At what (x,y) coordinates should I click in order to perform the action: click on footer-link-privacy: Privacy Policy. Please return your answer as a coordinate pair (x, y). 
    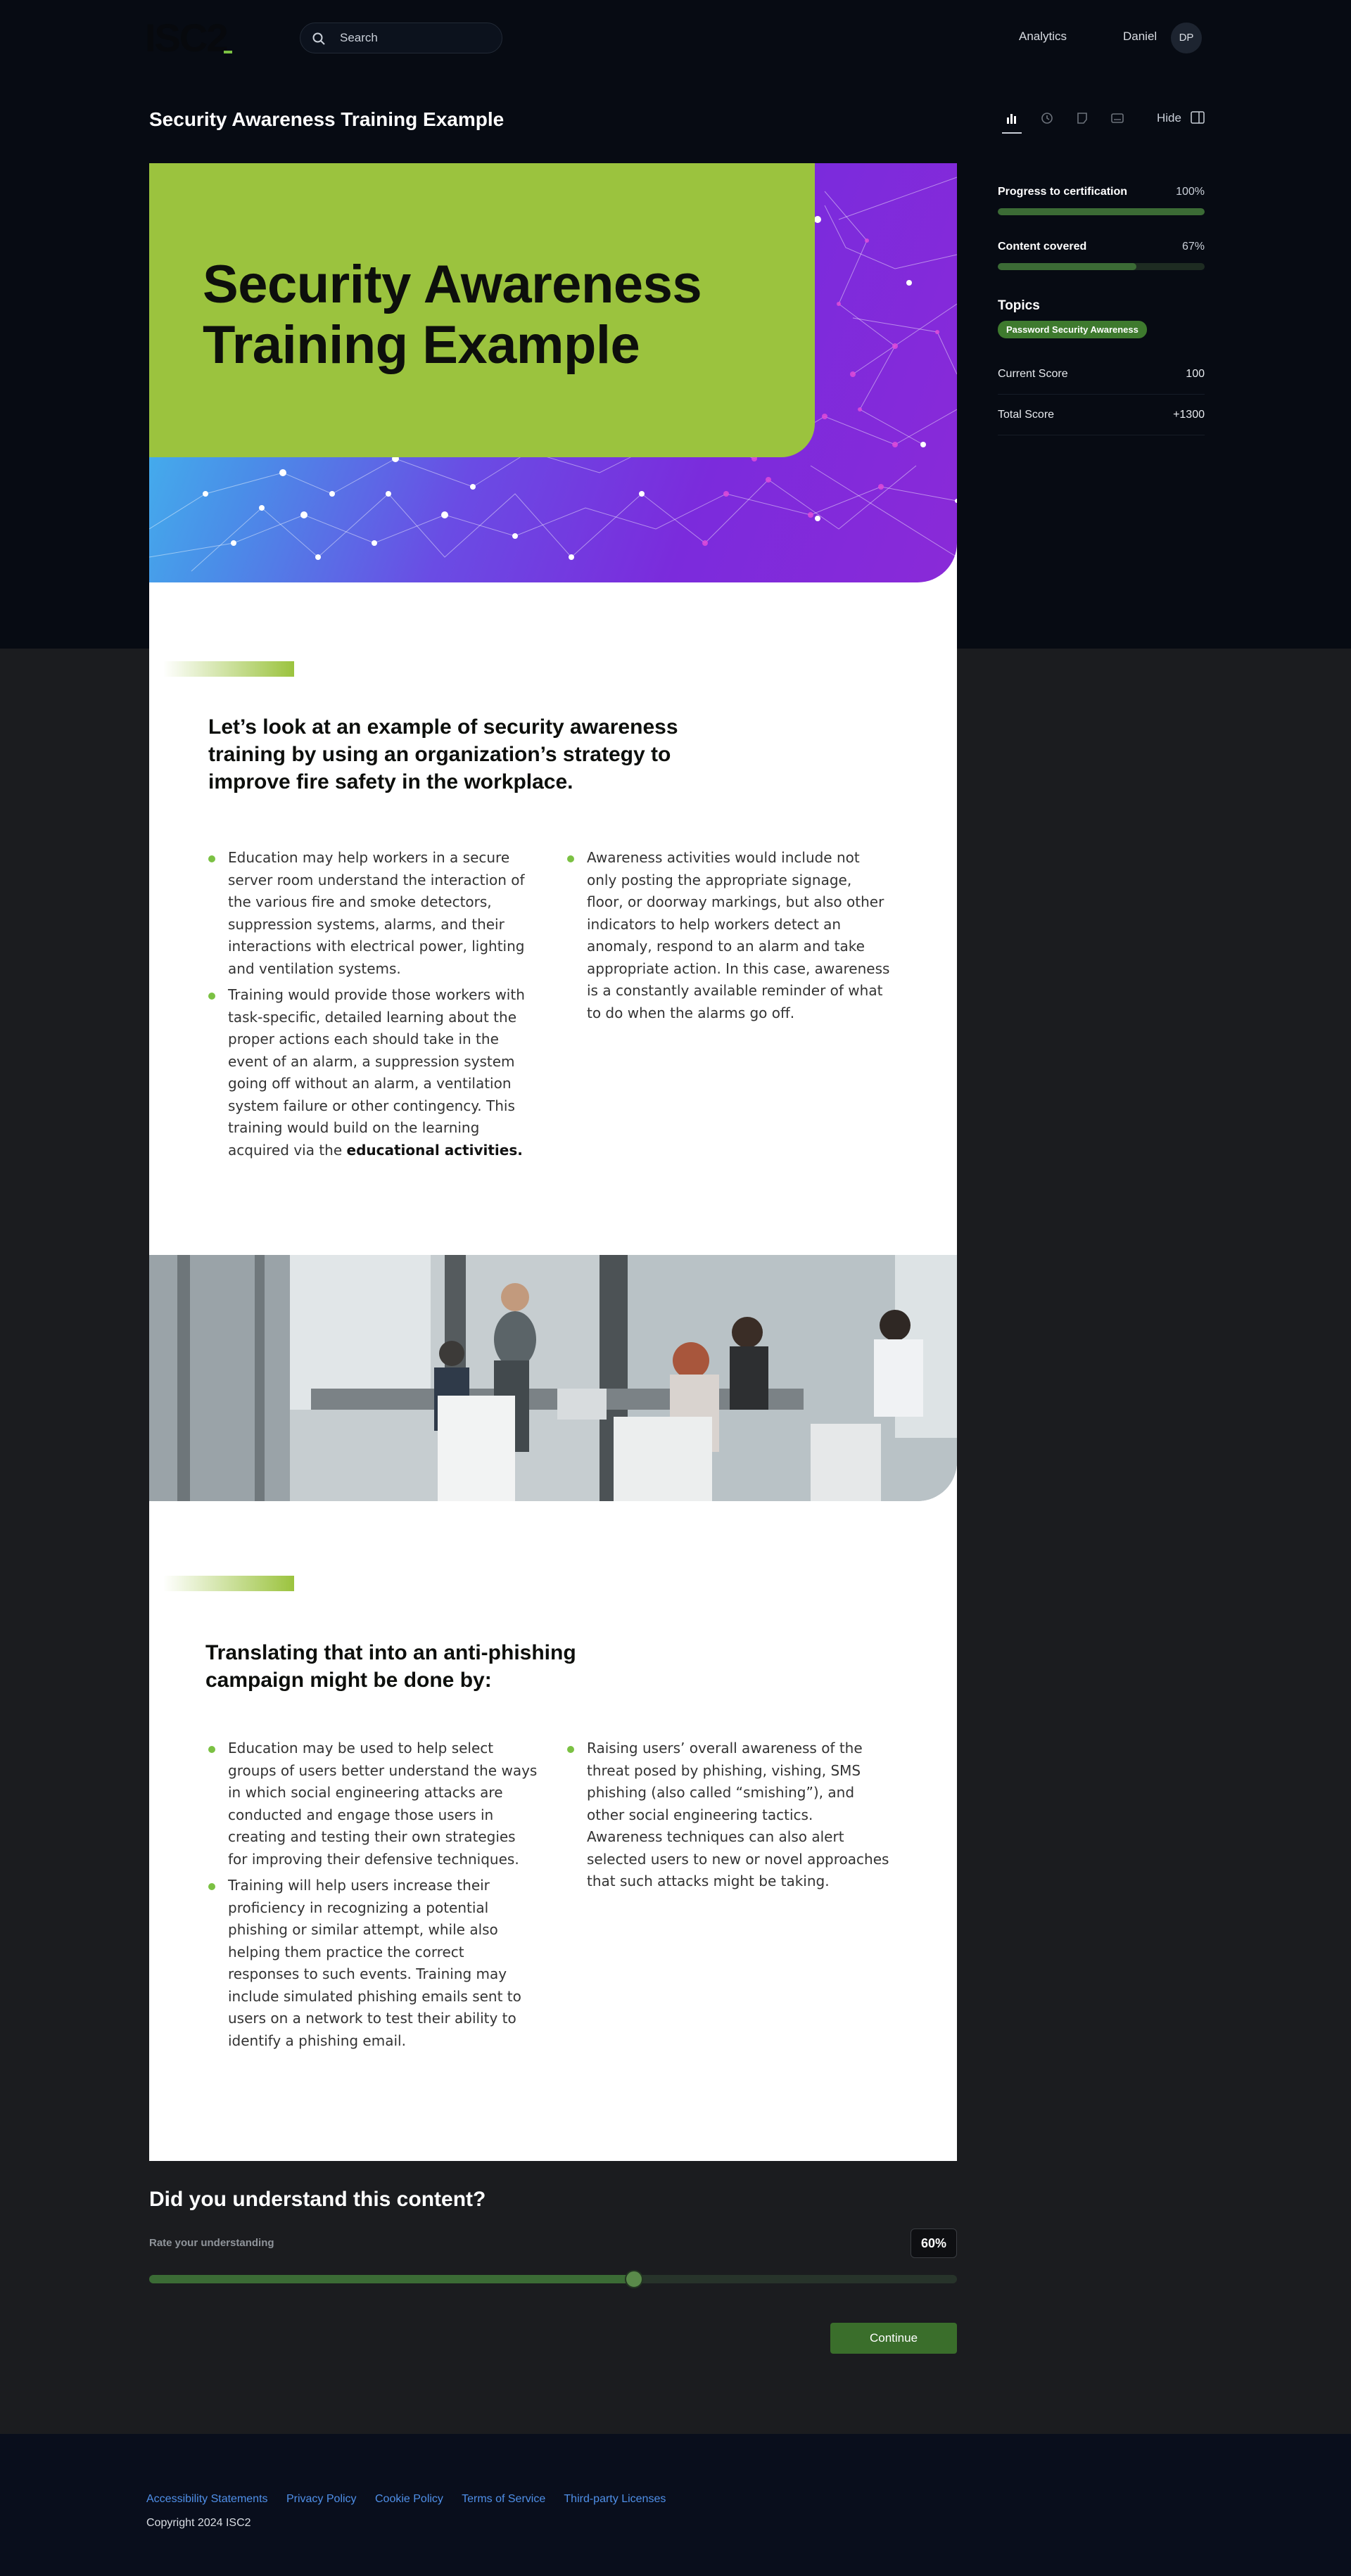
    Looking at the image, I should click on (321, 2499).